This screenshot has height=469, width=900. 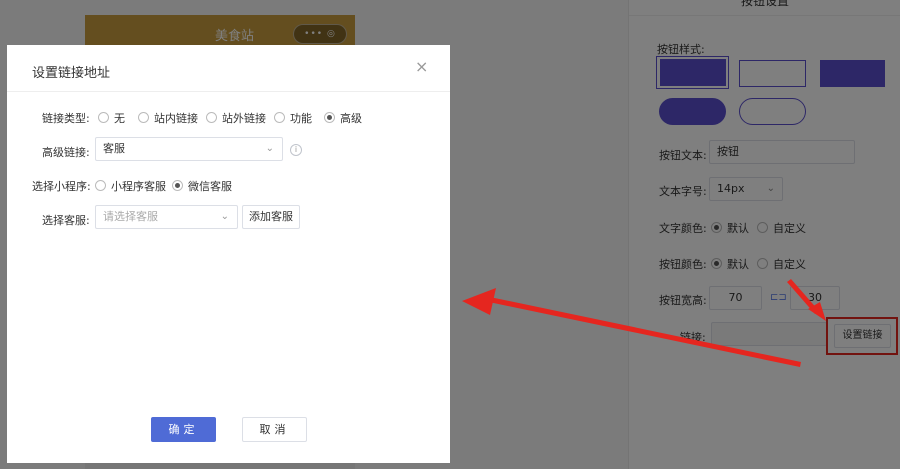 I want to click on advanced-link-value: 客服, so click(x=114, y=148).